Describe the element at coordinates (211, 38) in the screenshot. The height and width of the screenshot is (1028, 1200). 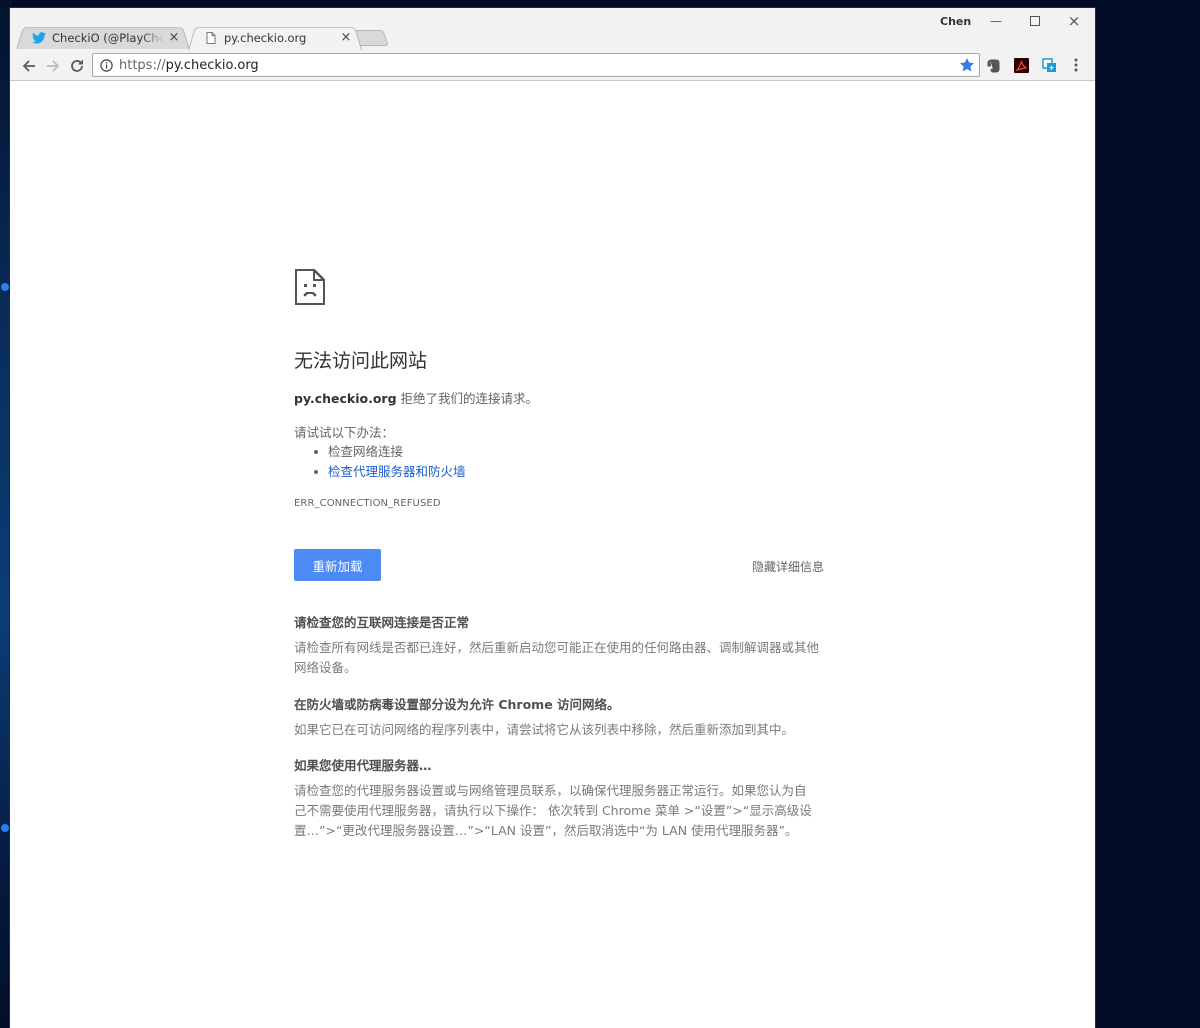
I see `page-icon` at that location.